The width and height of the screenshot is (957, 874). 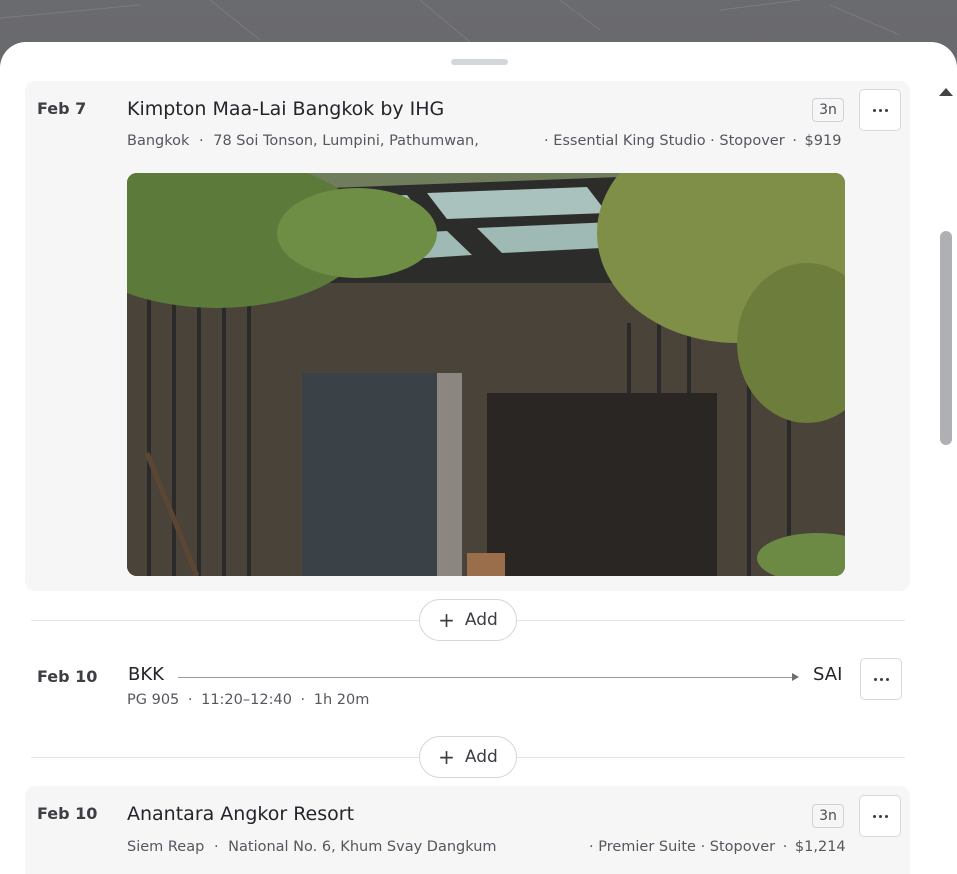 What do you see at coordinates (823, 141) in the screenshot?
I see `stay-price: $919` at bounding box center [823, 141].